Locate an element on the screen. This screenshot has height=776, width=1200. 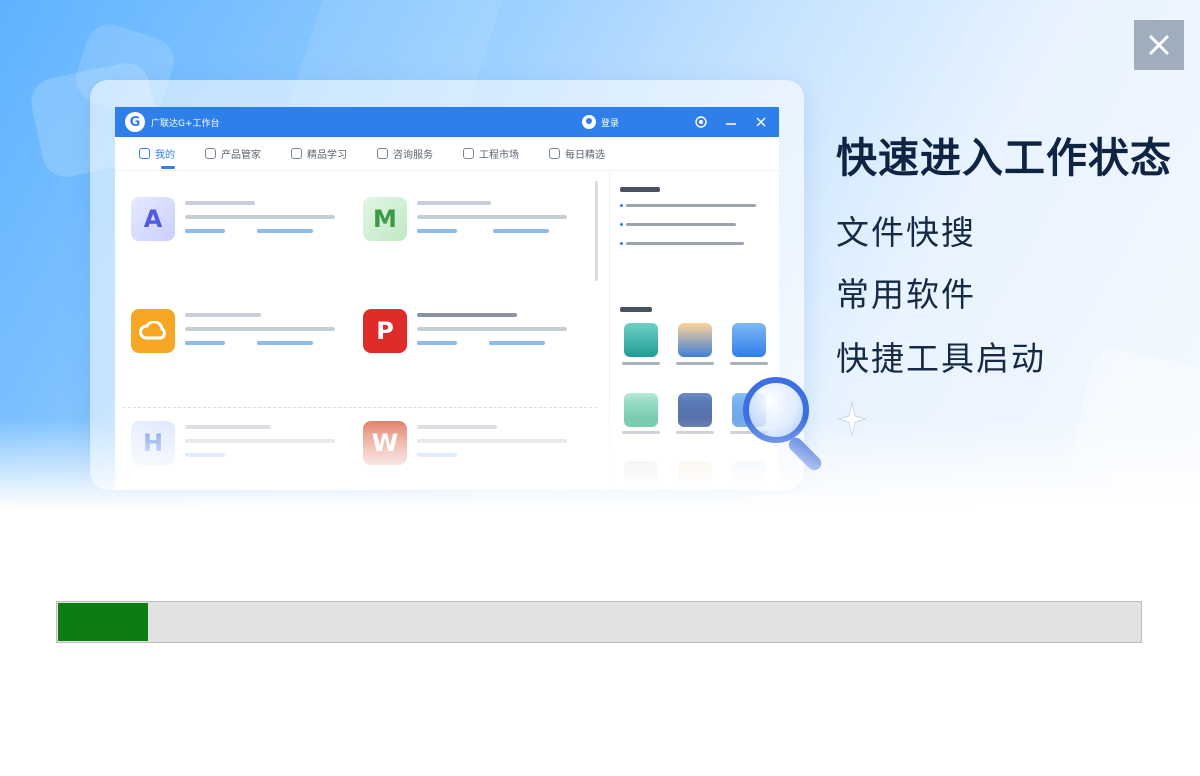
grid-icon is located at coordinates (210, 153).